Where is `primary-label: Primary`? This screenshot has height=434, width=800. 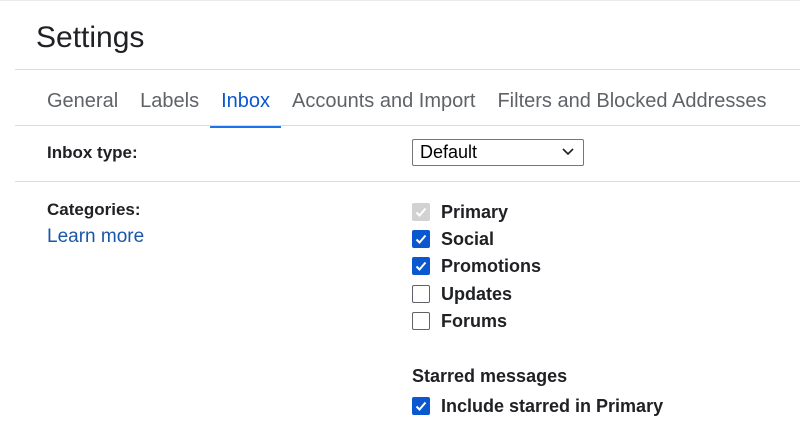
primary-label: Primary is located at coordinates (475, 211).